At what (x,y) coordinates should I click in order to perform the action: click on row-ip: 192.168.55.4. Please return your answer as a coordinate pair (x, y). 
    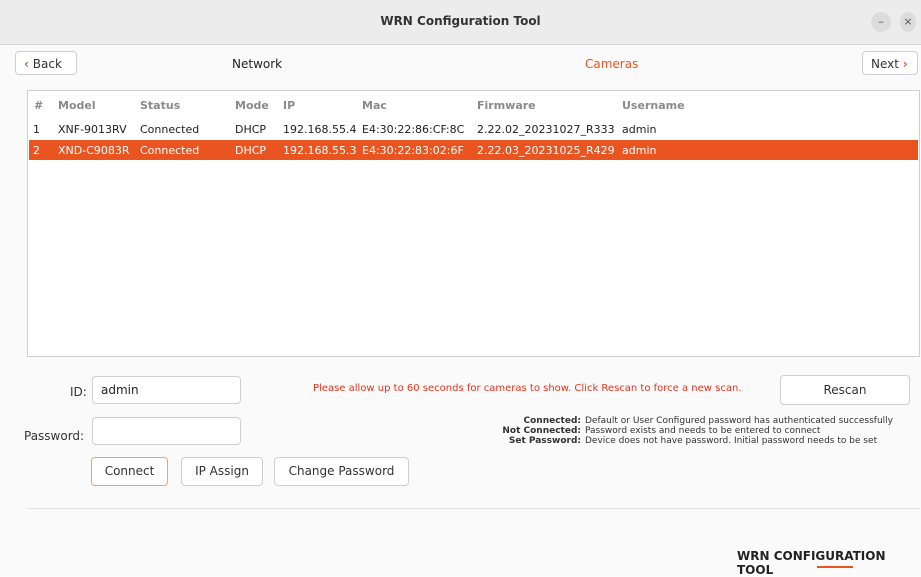
    Looking at the image, I should click on (320, 129).